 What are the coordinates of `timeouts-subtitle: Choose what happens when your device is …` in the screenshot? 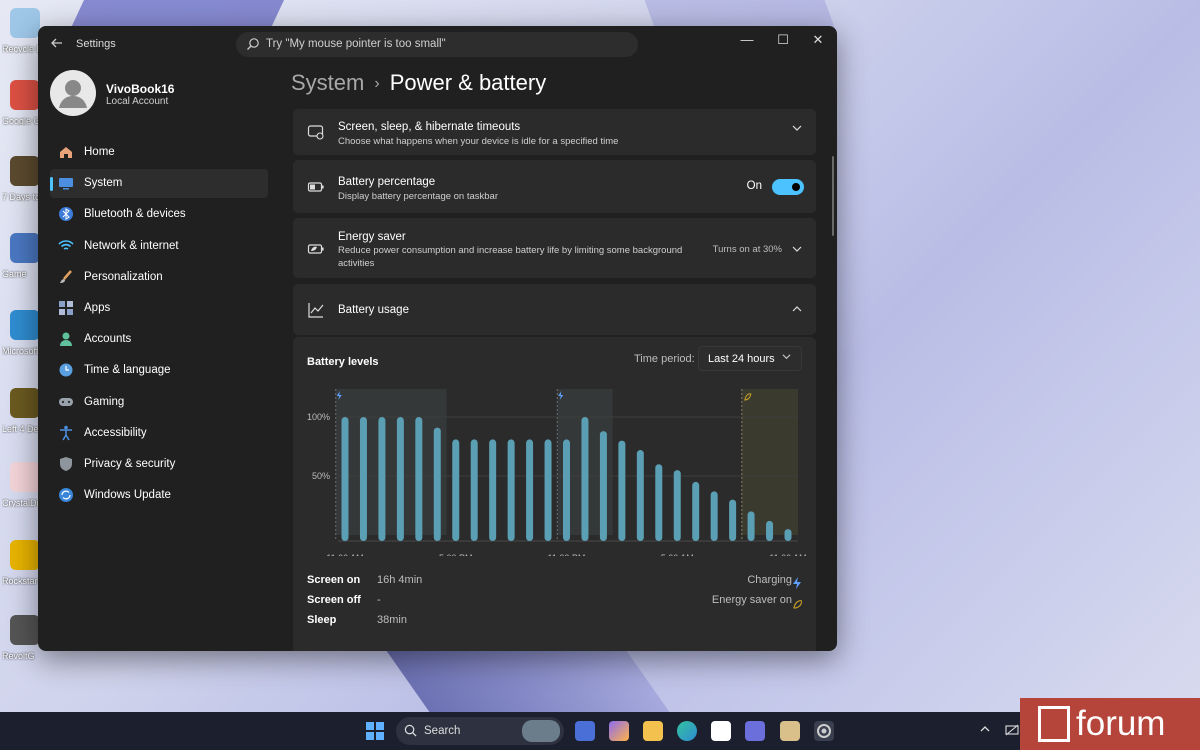 It's located at (478, 141).